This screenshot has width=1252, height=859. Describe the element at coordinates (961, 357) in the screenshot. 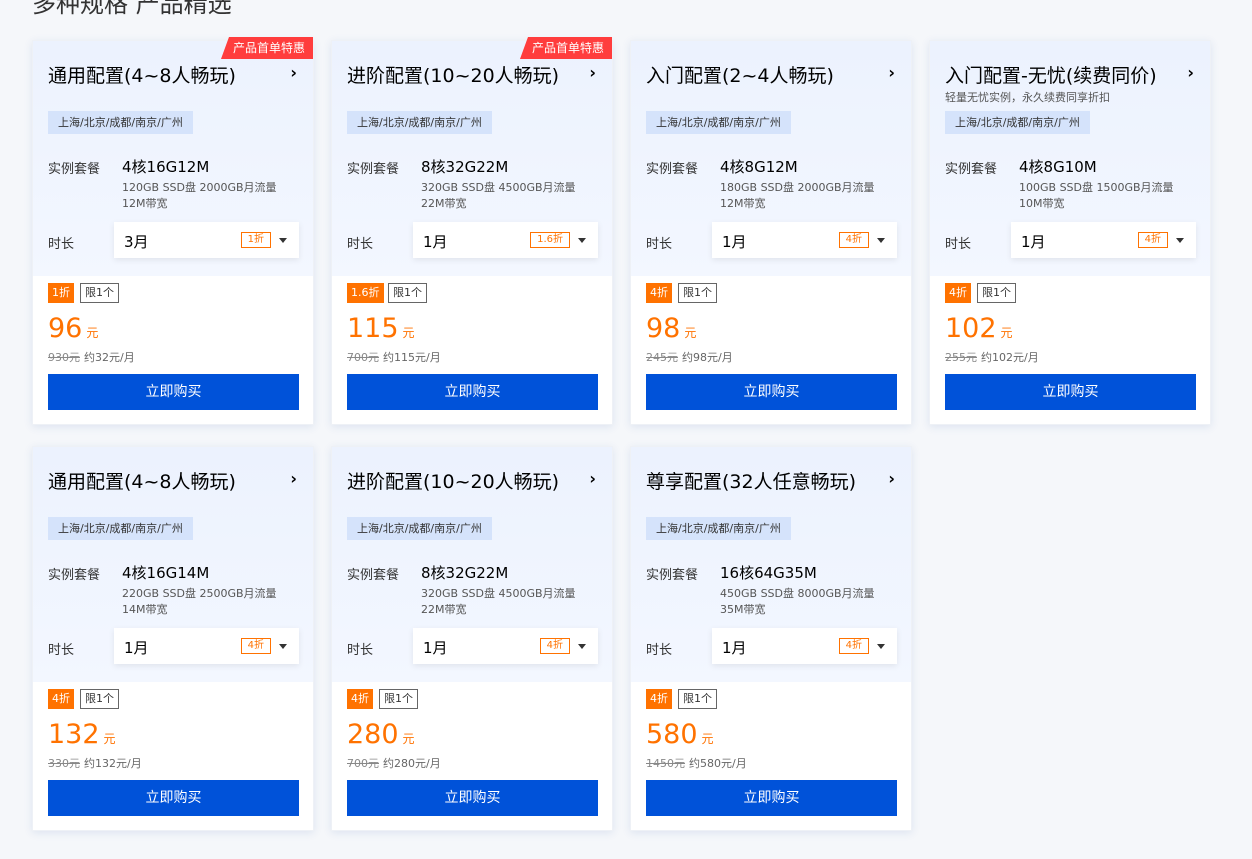

I see `original-price-value: 255元` at that location.